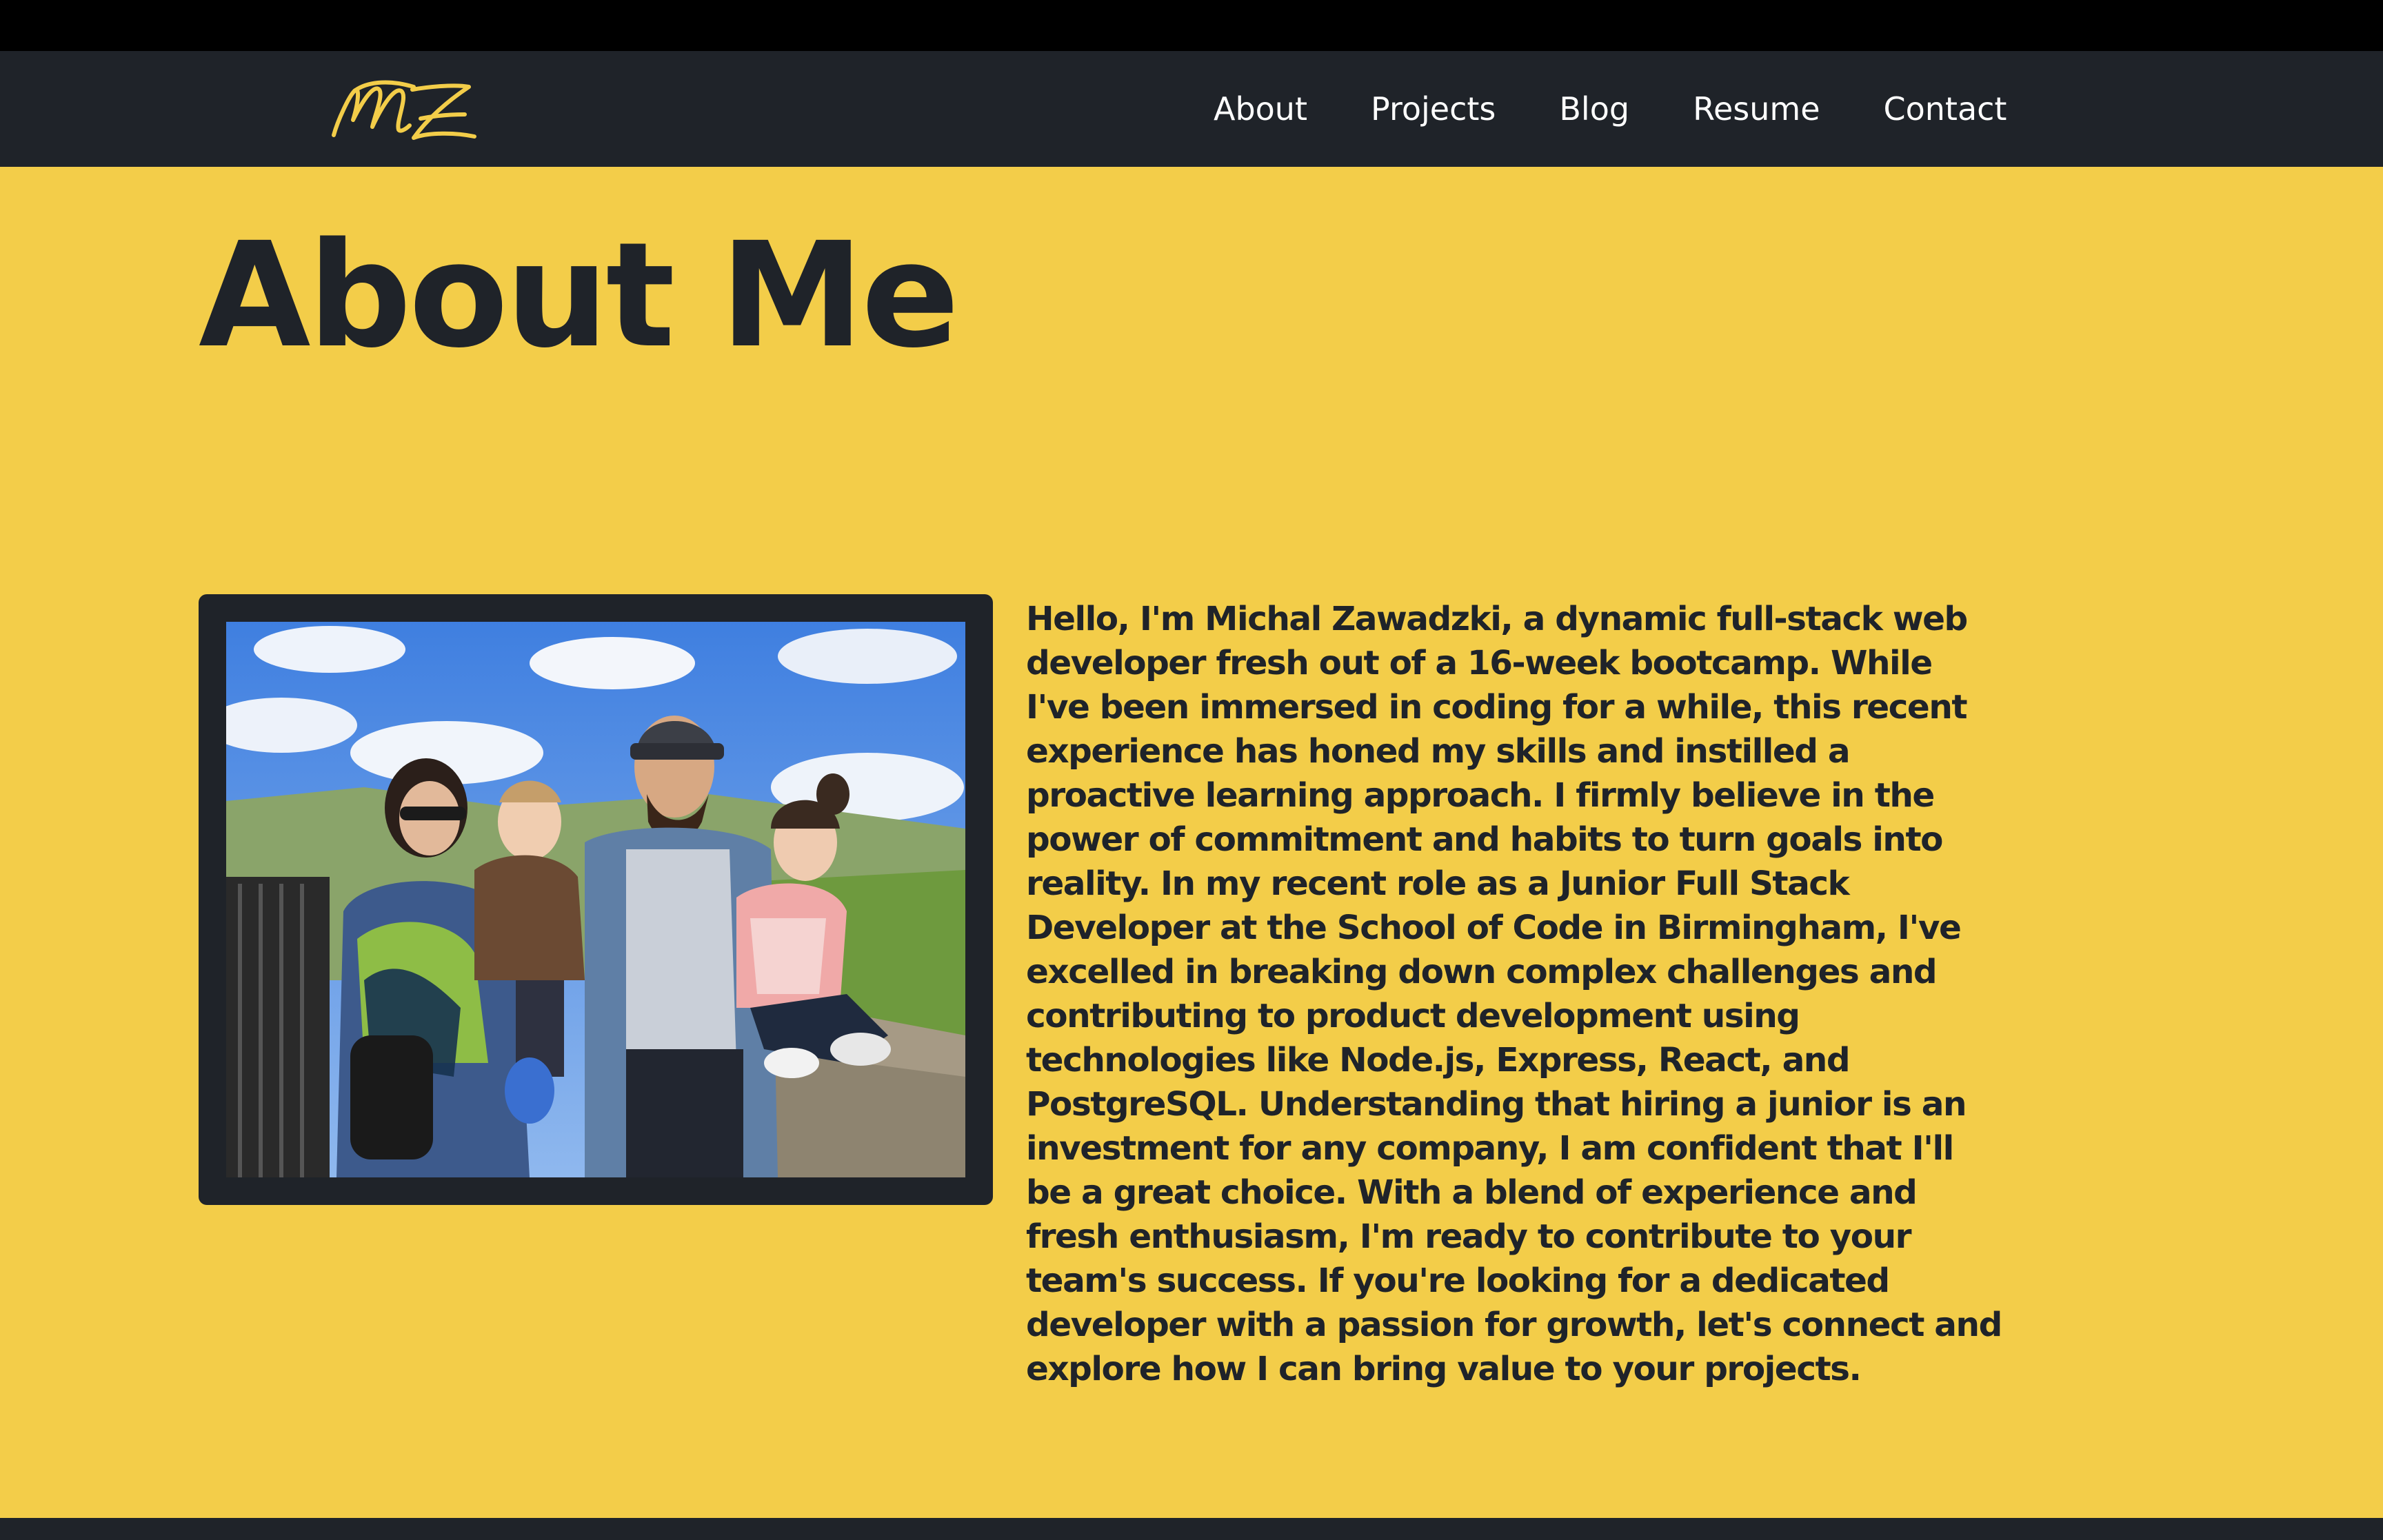 The height and width of the screenshot is (1540, 2383). Describe the element at coordinates (404, 110) in the screenshot. I see `mz-signature-logo: MZ` at that location.